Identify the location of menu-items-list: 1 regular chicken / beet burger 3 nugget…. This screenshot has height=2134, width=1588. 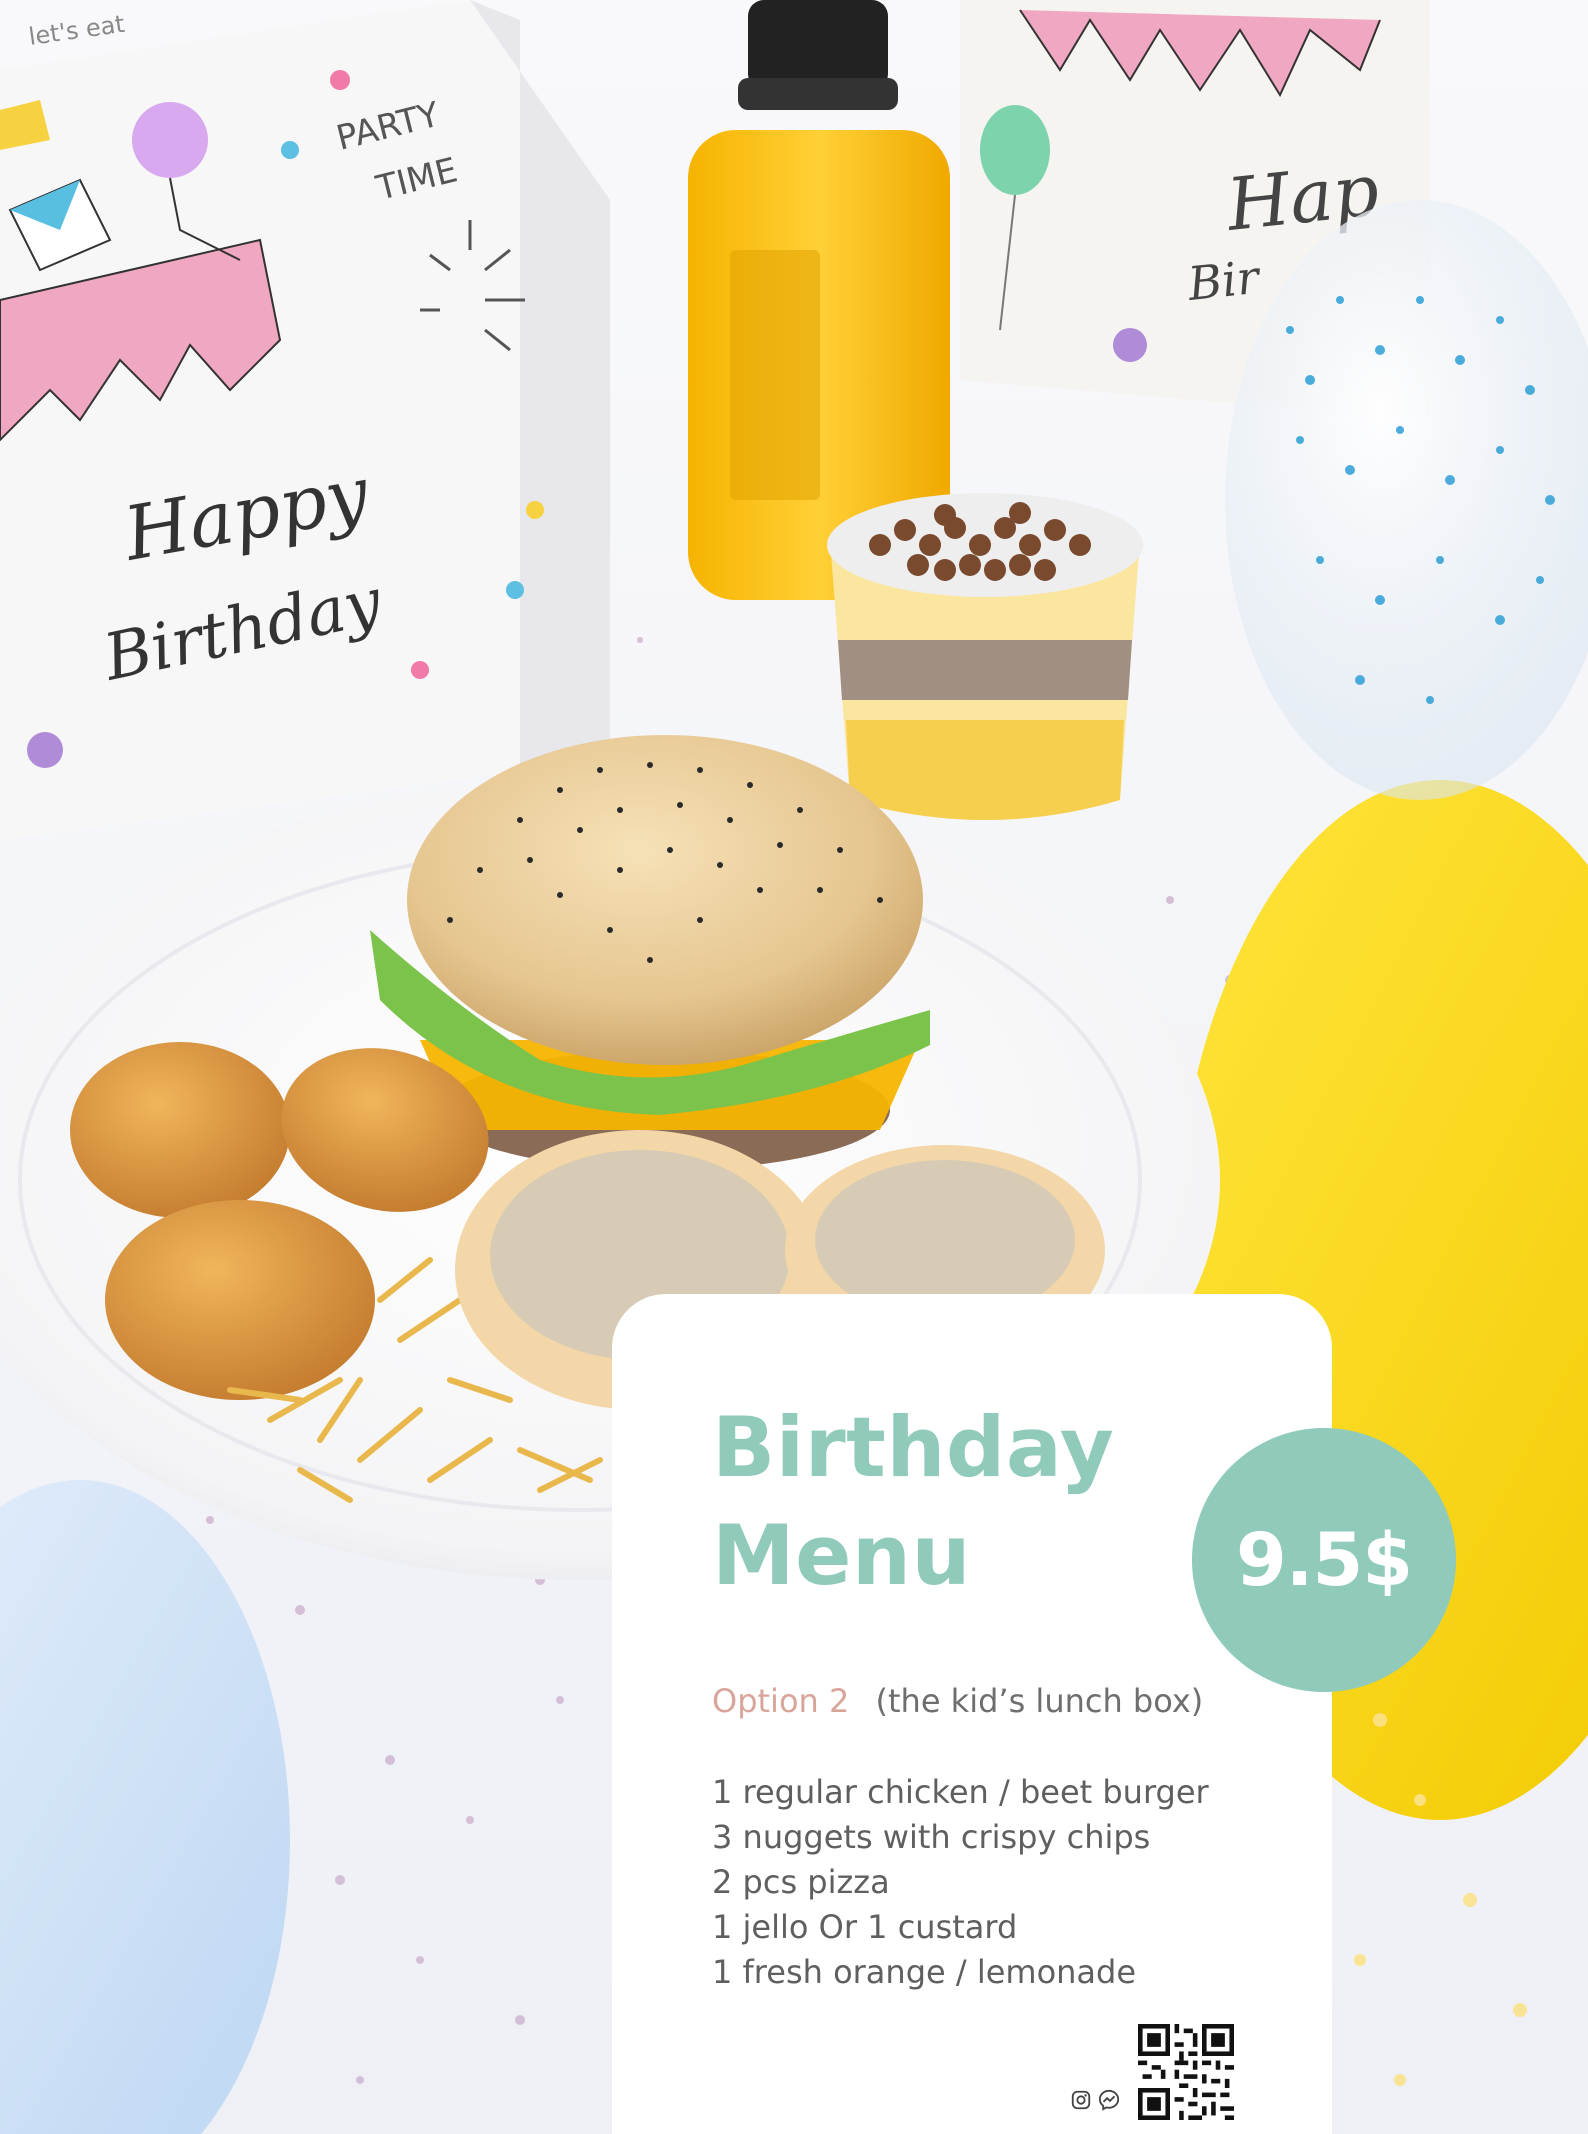
(960, 1882).